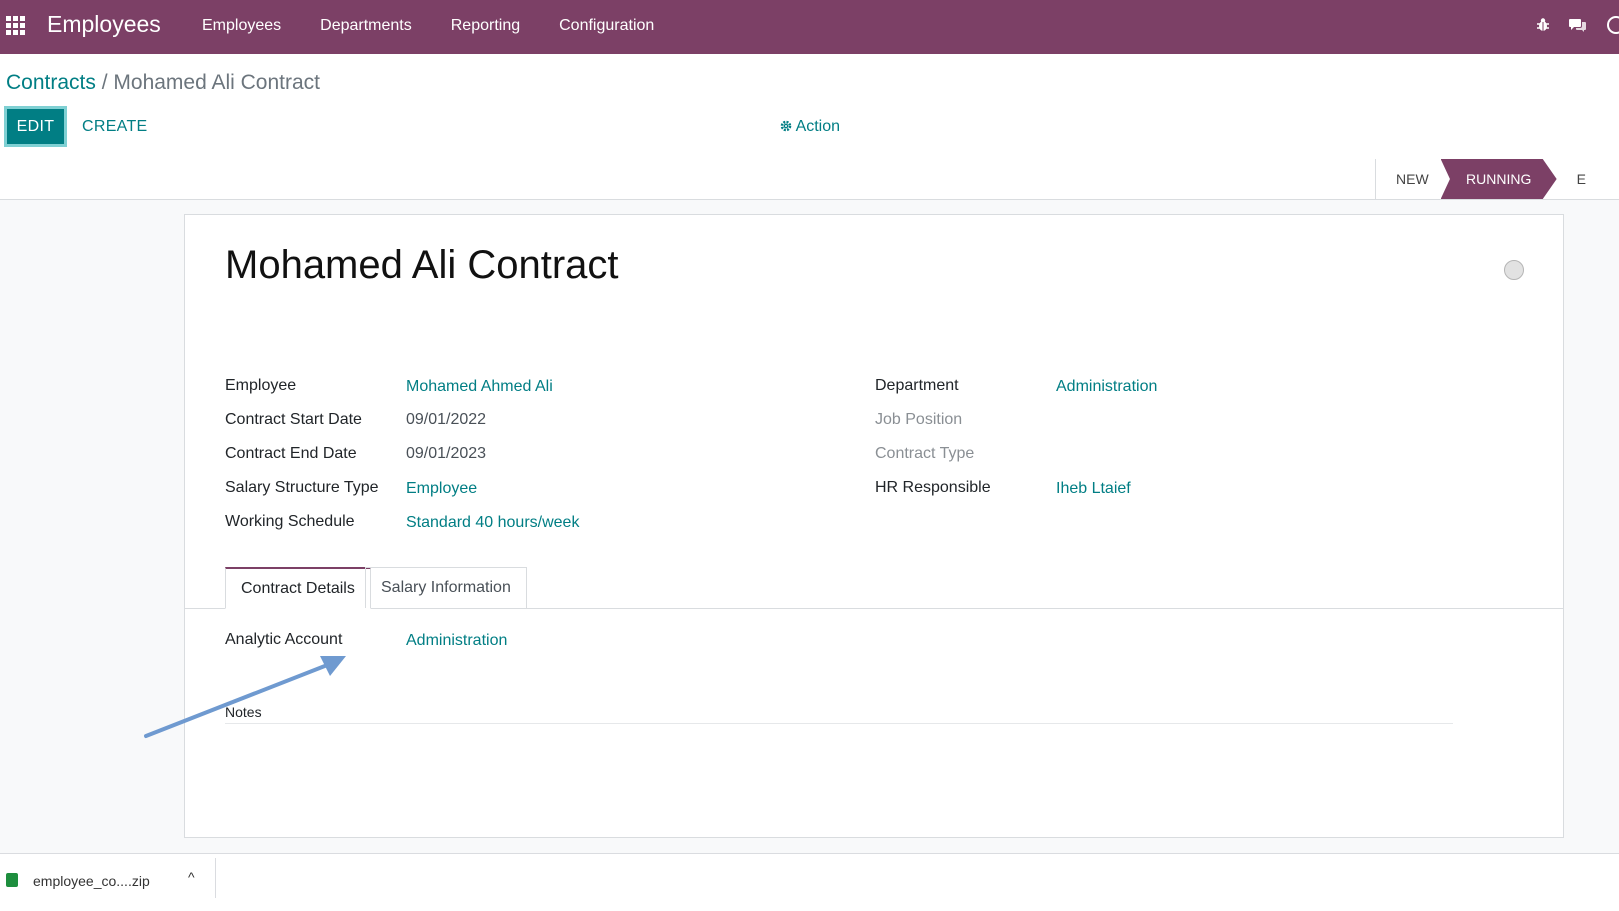  What do you see at coordinates (446, 453) in the screenshot?
I see `value-contract-end-date: 09/01/2023` at bounding box center [446, 453].